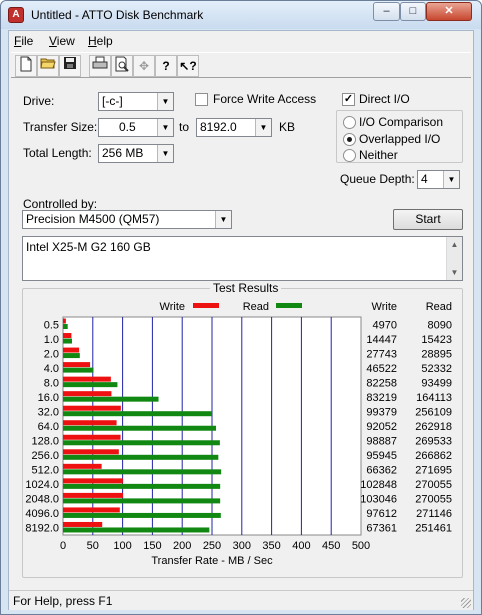  What do you see at coordinates (378, 155) in the screenshot?
I see `neither-label: Neither` at bounding box center [378, 155].